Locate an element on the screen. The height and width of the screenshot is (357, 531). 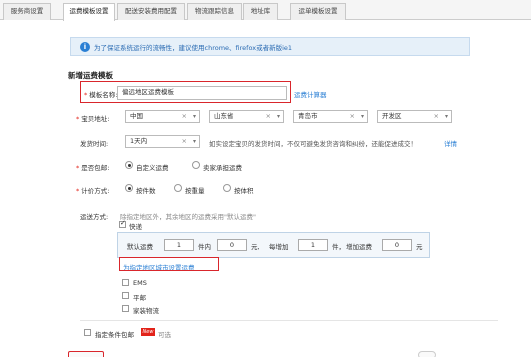
custom-freight-label: 自定义运费 is located at coordinates (152, 168).